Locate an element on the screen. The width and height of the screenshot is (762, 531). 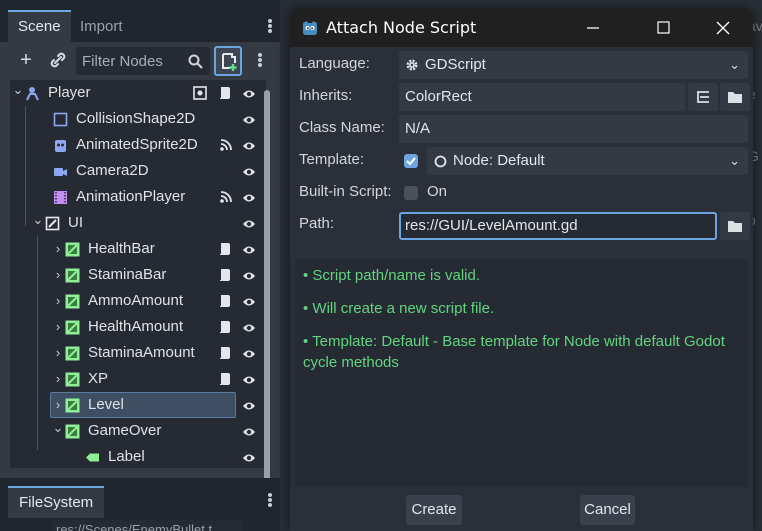
tree-node-label: XP is located at coordinates (98, 378).